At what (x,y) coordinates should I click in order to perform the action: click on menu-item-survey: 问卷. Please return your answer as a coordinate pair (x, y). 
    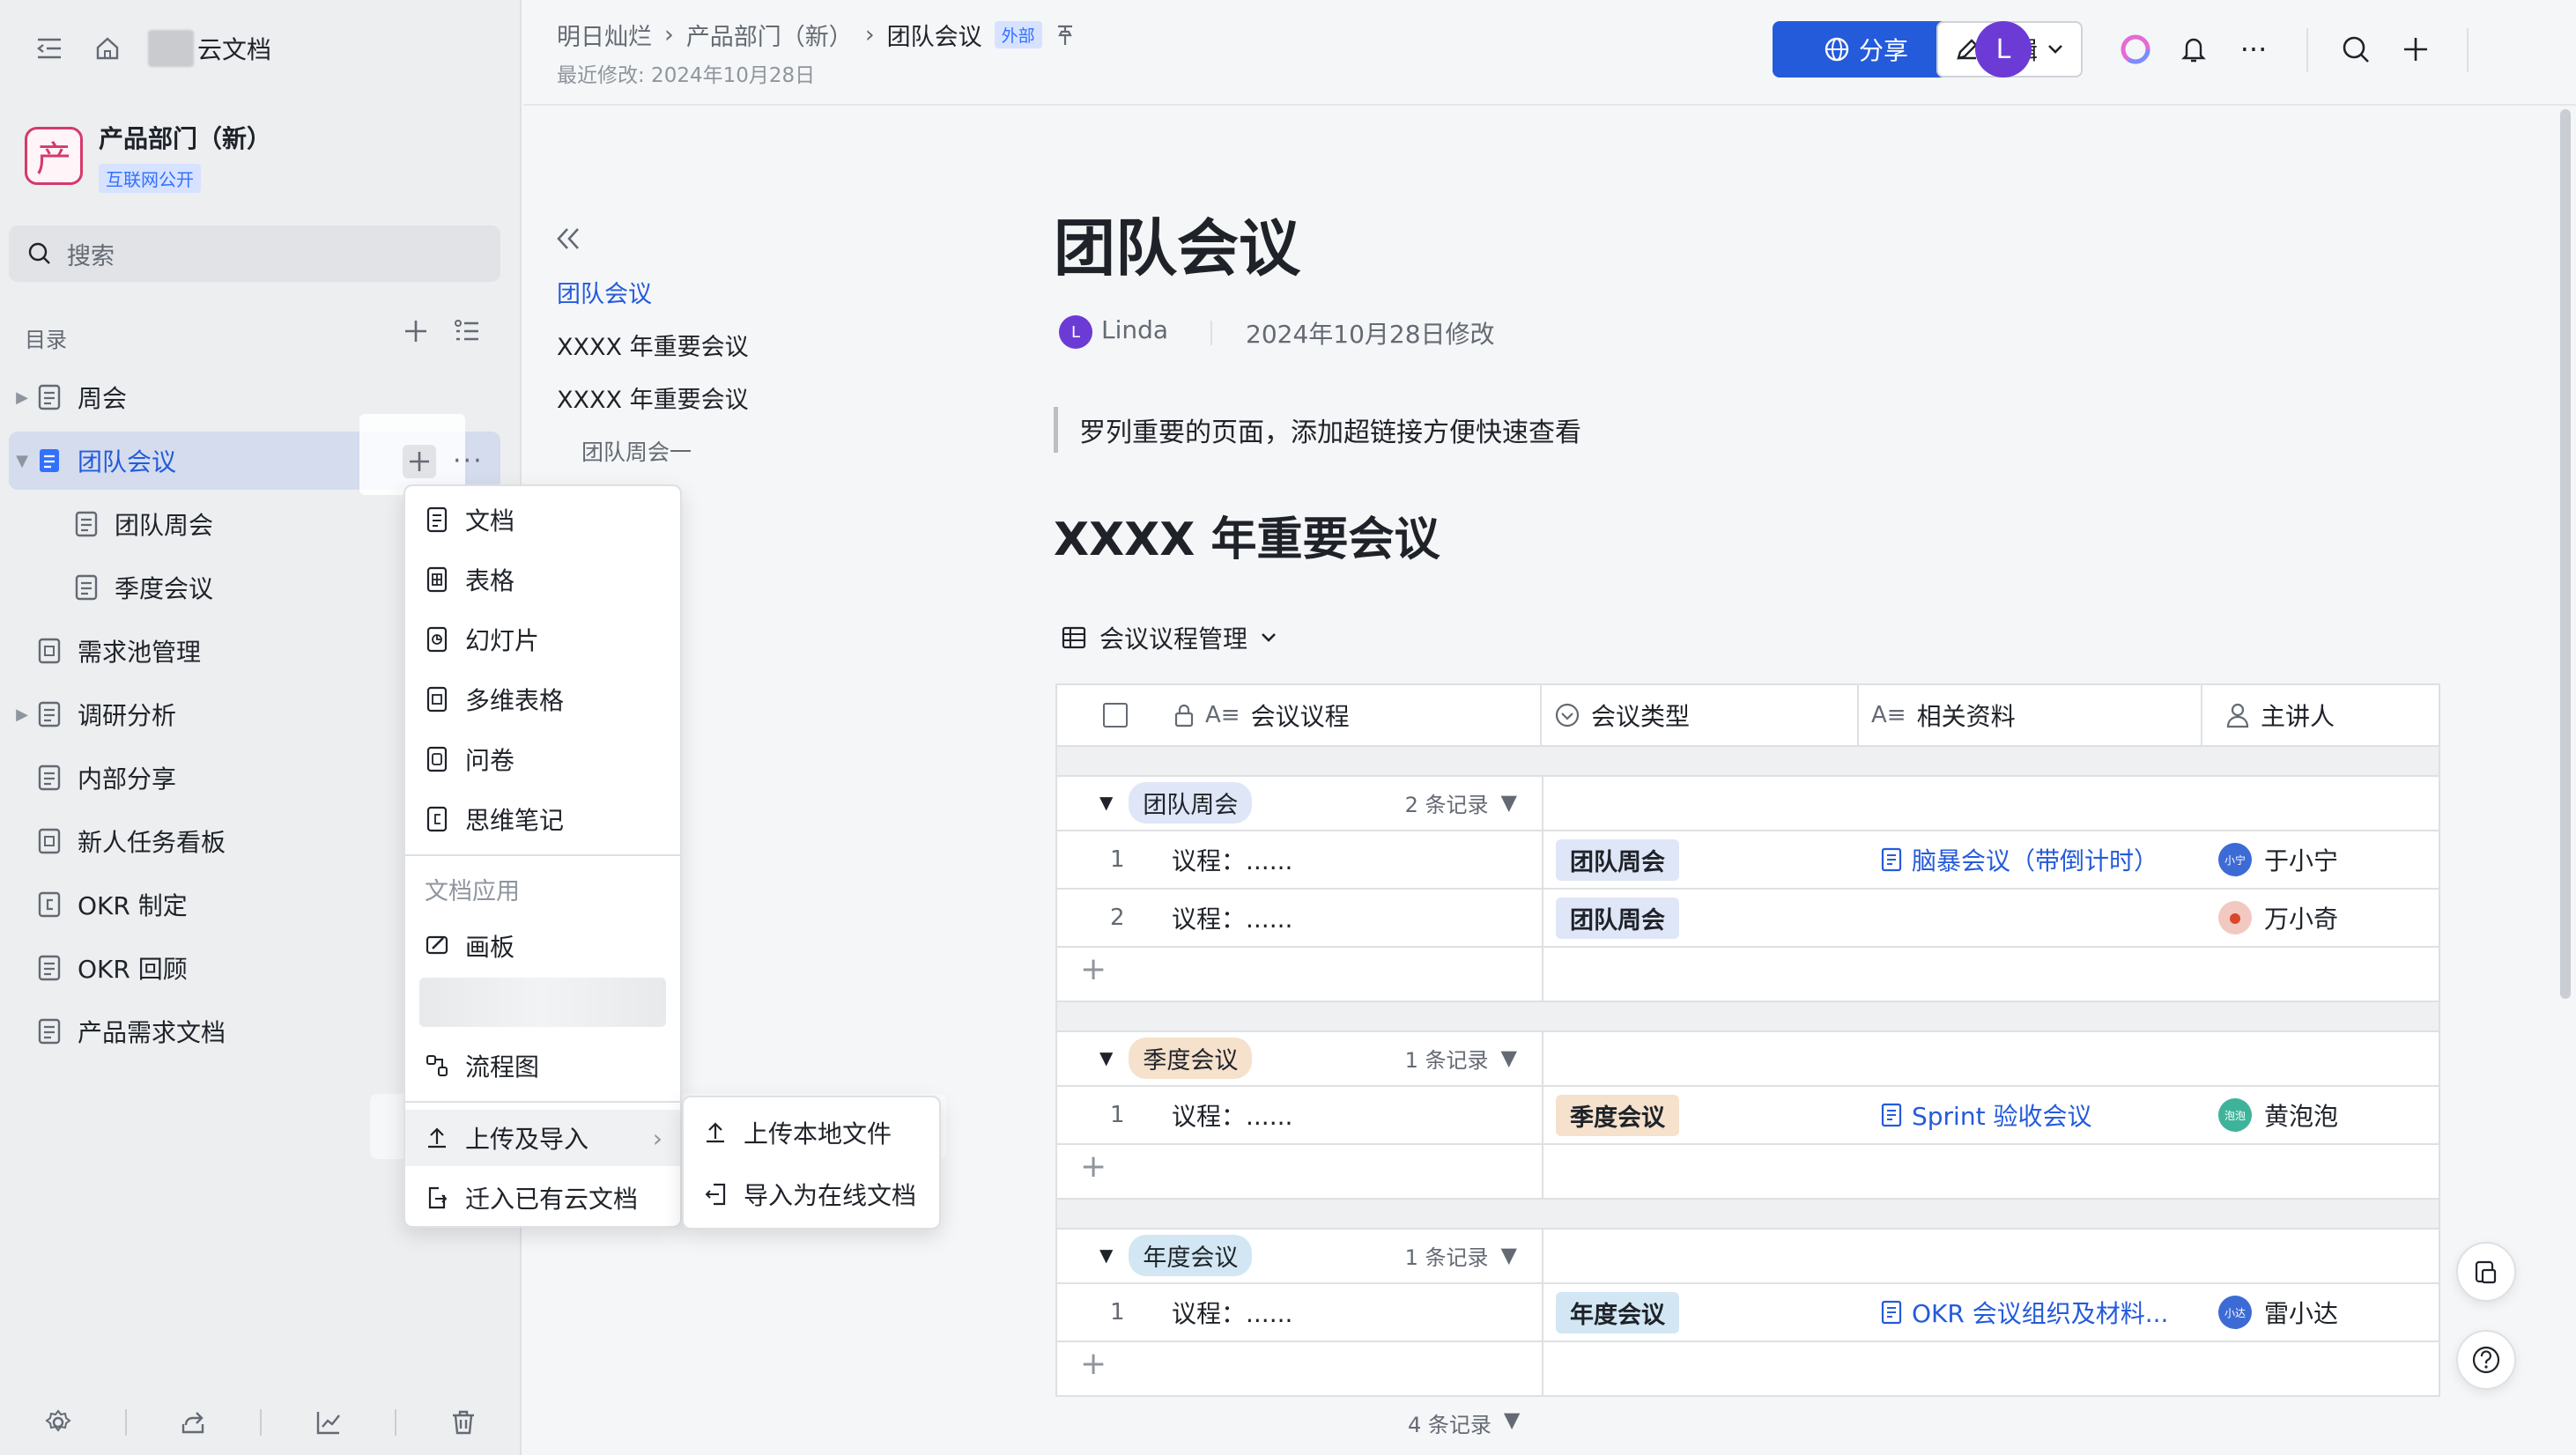
    Looking at the image, I should click on (542, 759).